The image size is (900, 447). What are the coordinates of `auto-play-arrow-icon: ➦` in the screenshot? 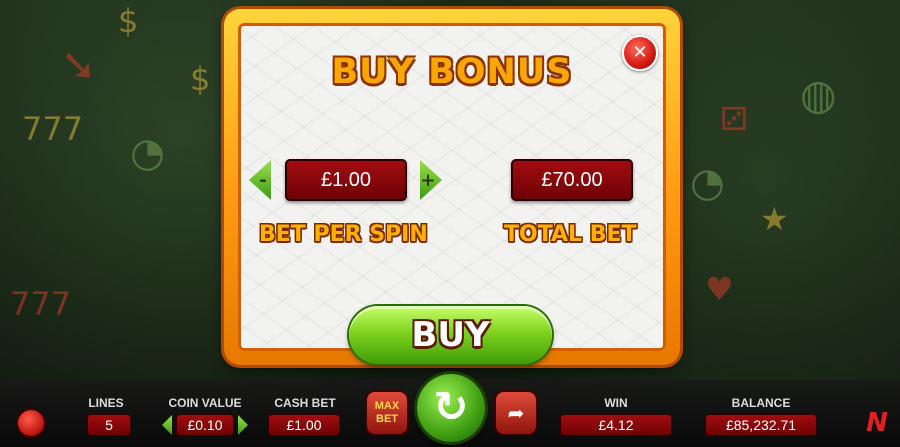 It's located at (516, 413).